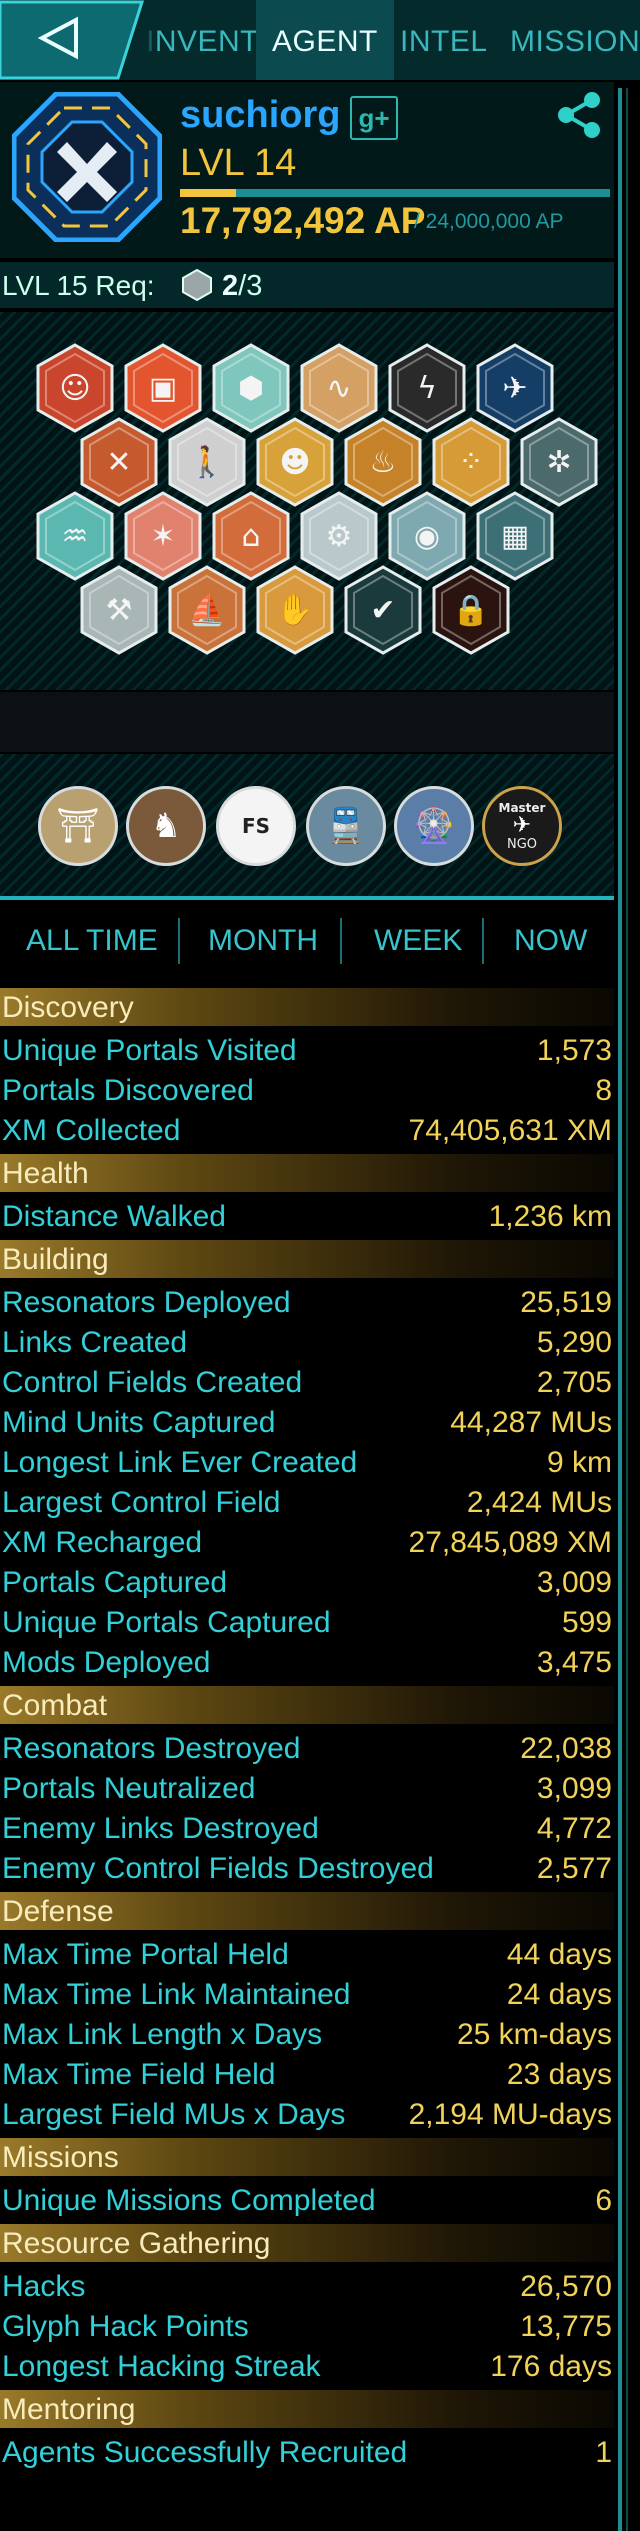 The image size is (640, 2531). I want to click on mission-medal-fs-logo: FS, so click(256, 826).